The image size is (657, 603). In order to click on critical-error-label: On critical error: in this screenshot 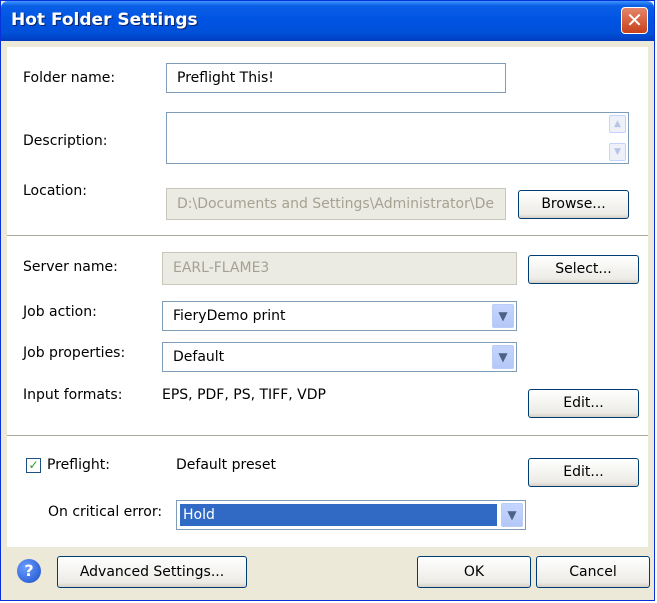, I will do `click(105, 512)`.